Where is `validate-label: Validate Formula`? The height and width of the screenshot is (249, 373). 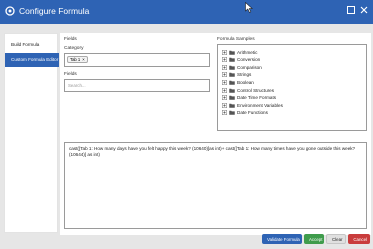
validate-label: Validate Formula is located at coordinates (283, 239).